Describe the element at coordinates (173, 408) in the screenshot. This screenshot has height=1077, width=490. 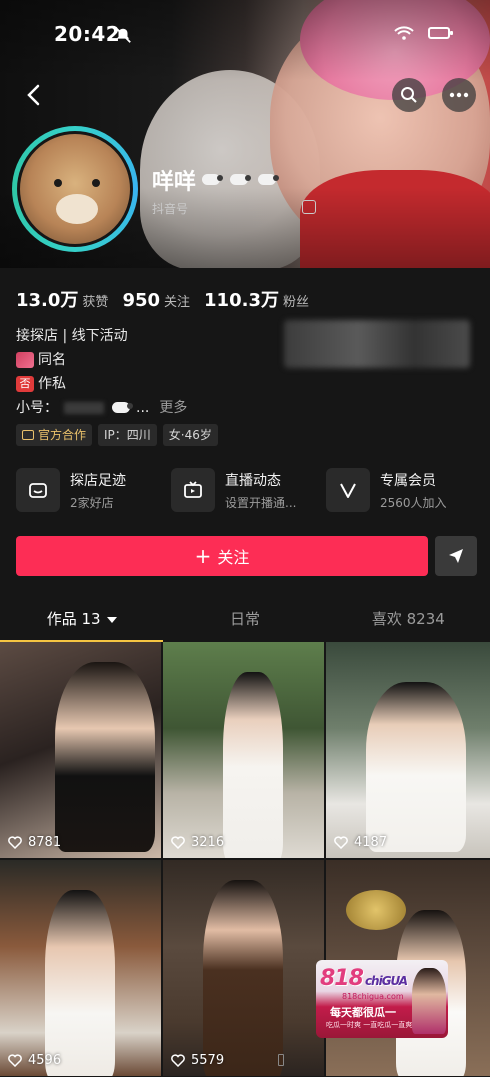
I see `bio-more-link: 更多` at that location.